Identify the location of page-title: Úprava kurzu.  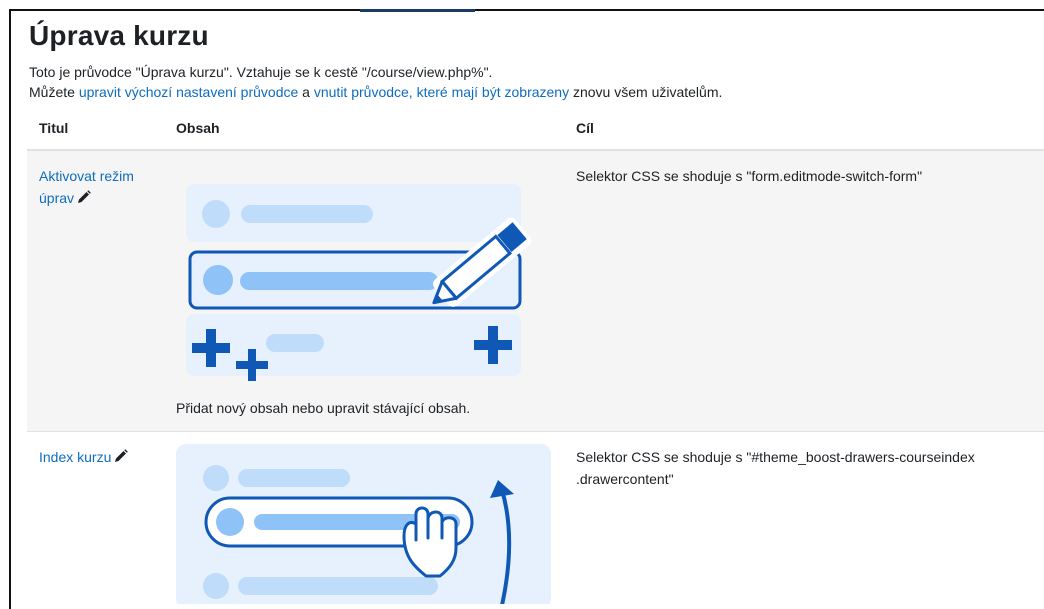
(119, 35).